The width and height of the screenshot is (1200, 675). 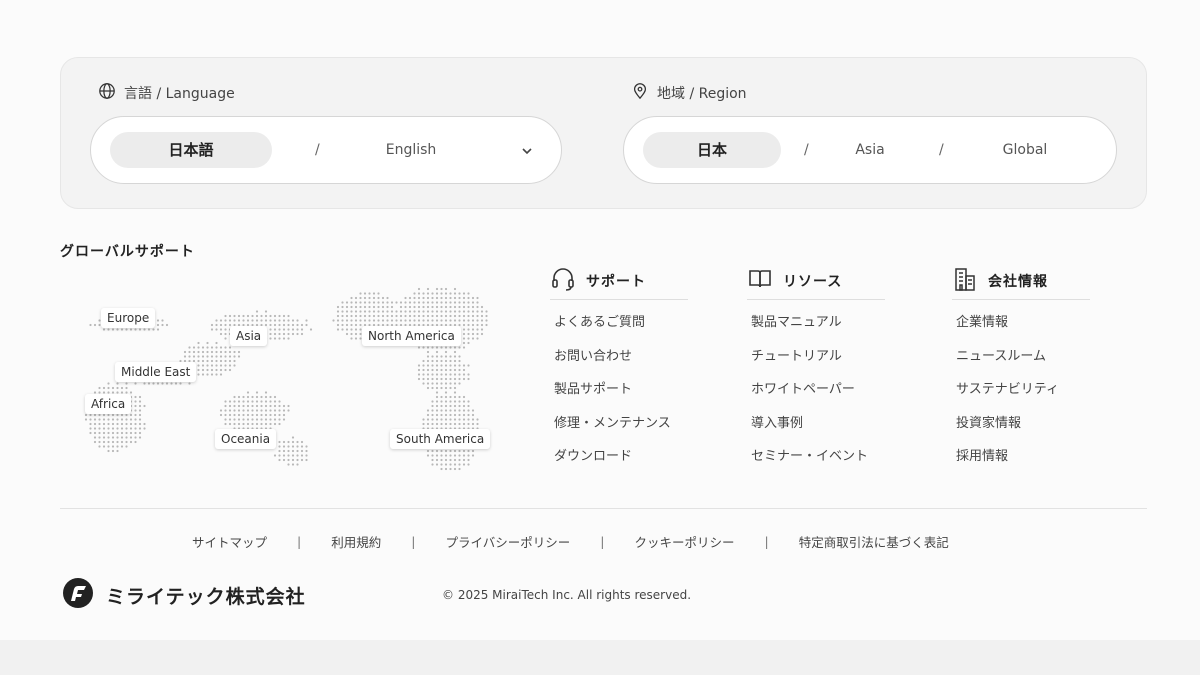 I want to click on support-link-repair: 修理・メンテナンス, so click(x=621, y=432).